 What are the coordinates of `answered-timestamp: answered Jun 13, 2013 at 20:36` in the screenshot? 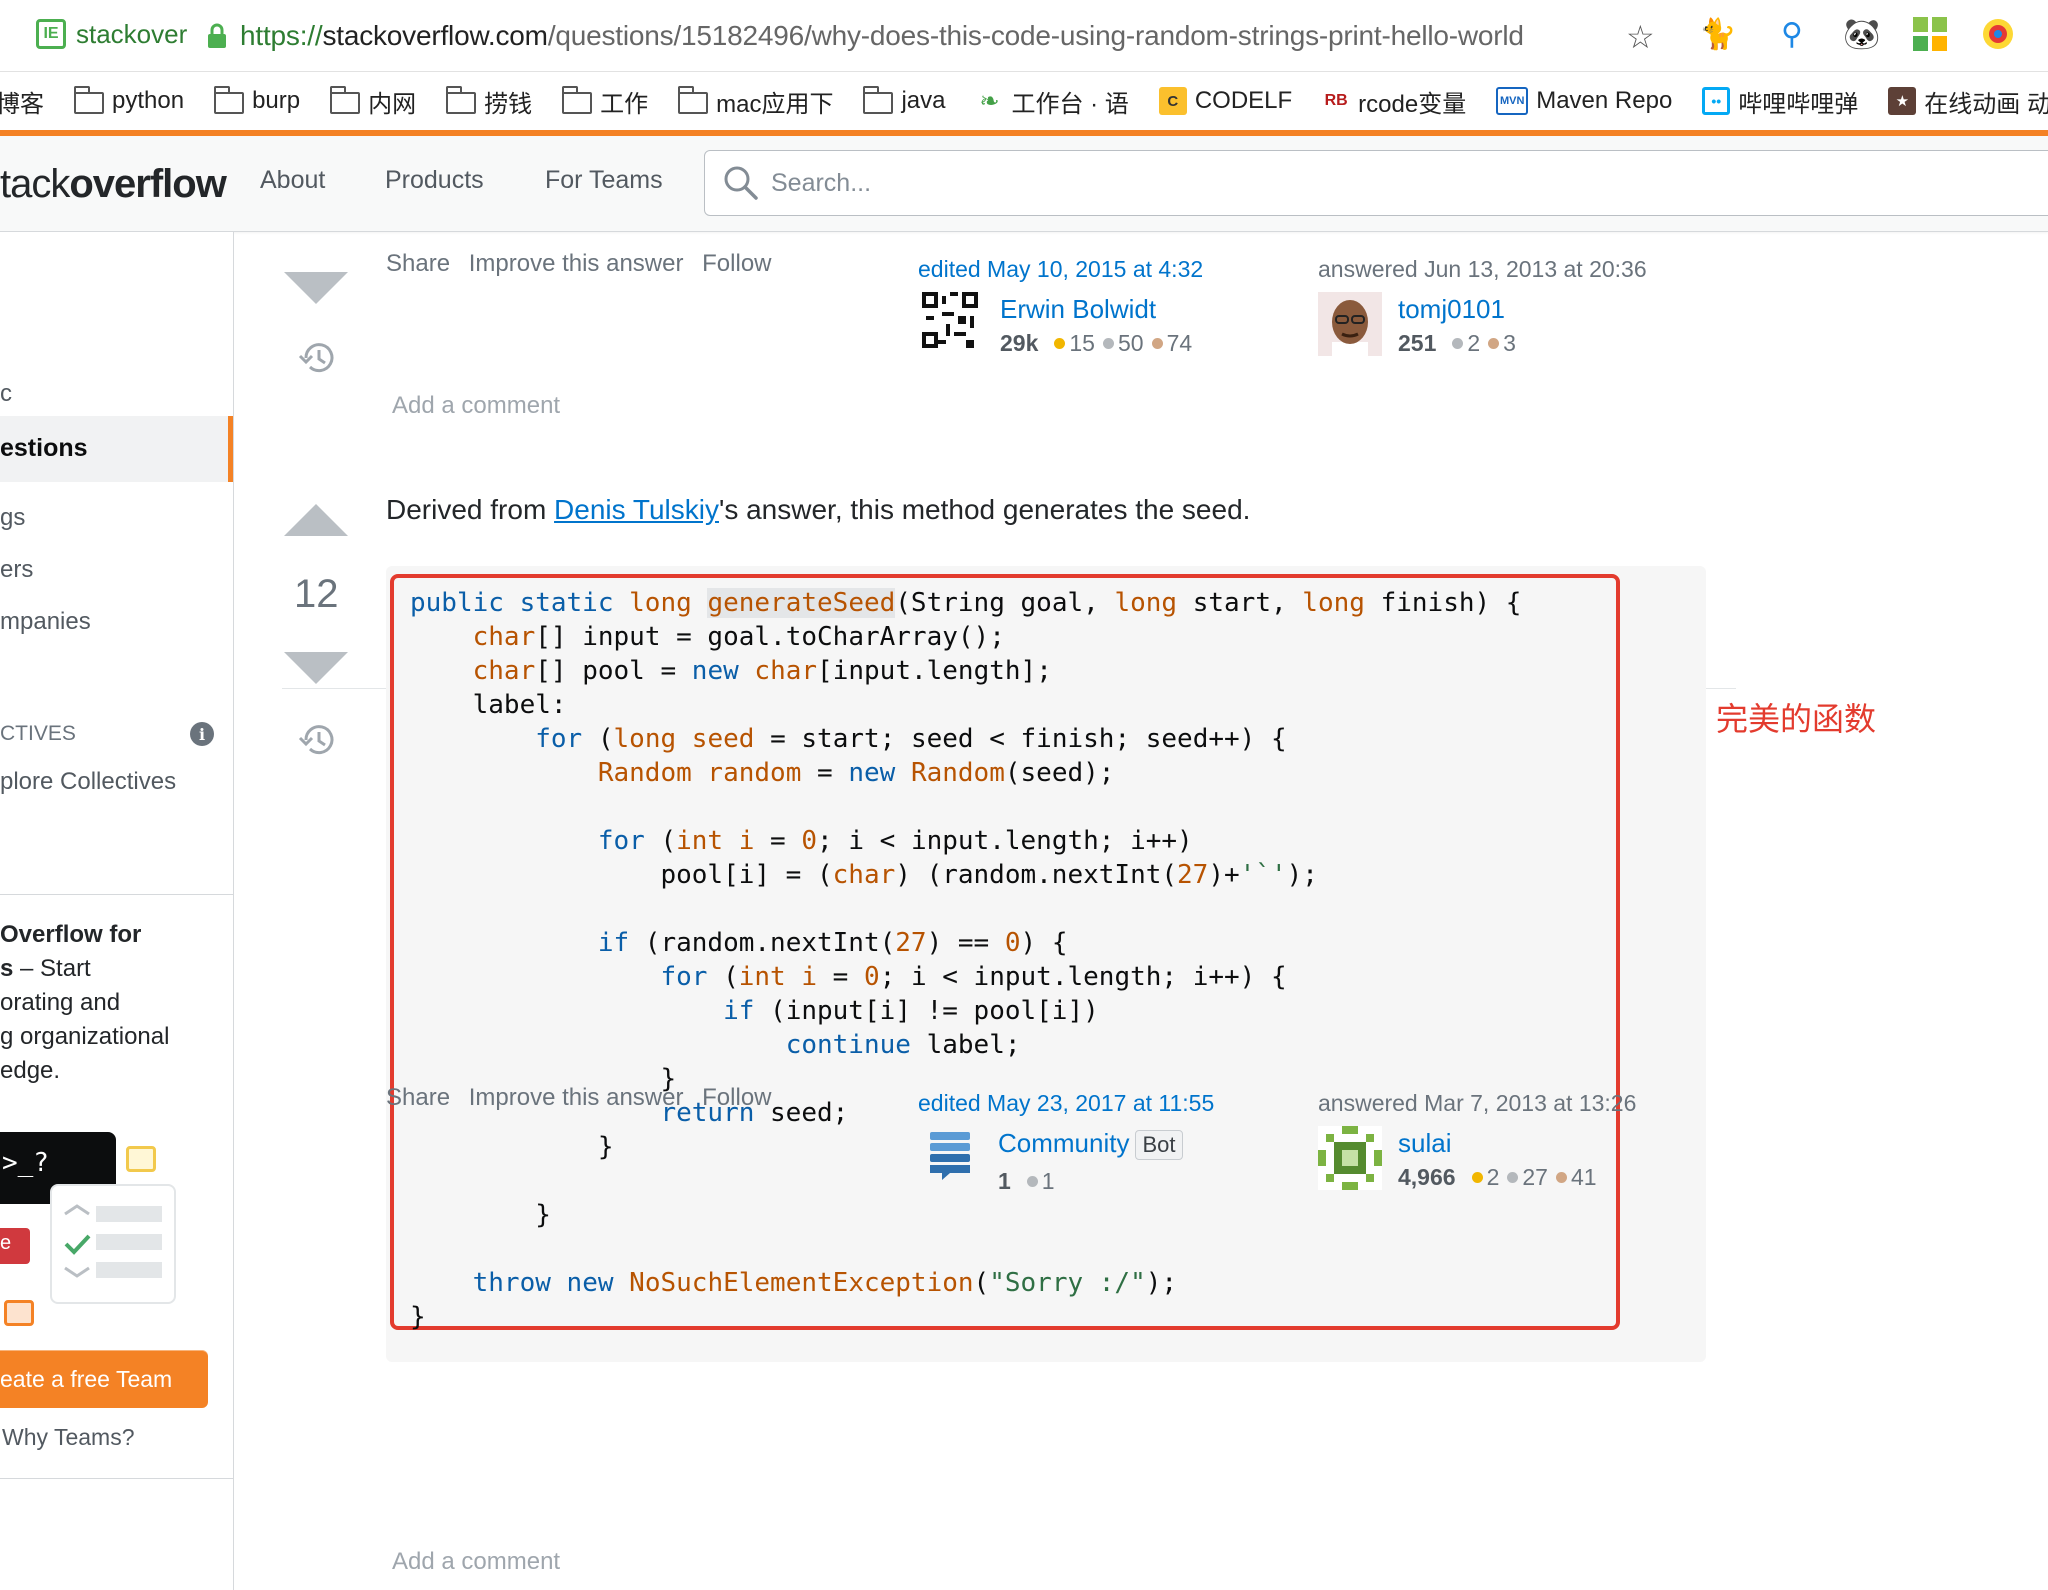 It's located at (1482, 269).